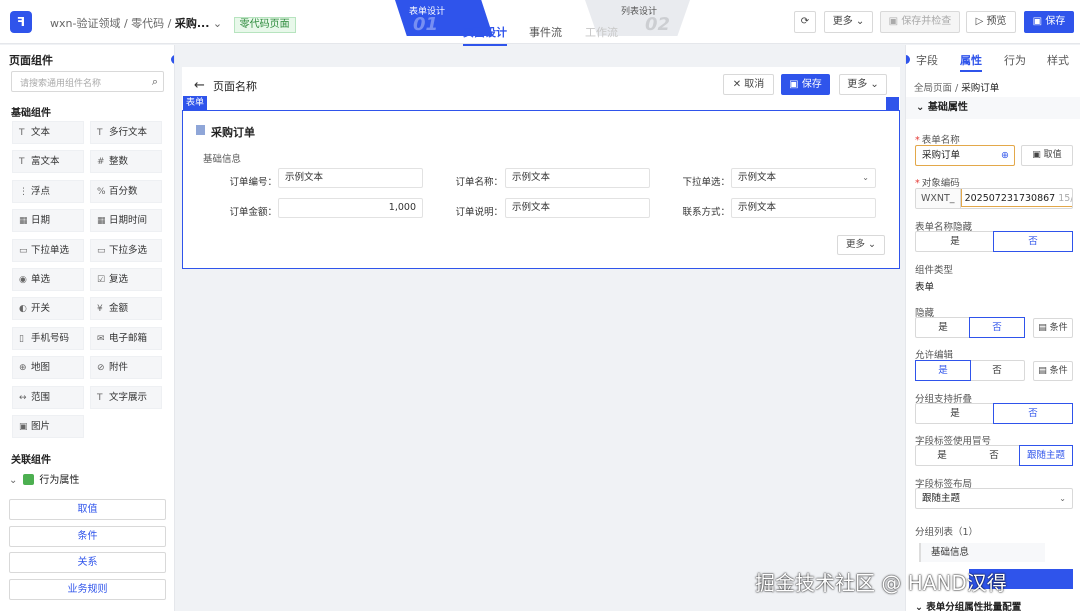 This screenshot has width=1080, height=611. Describe the element at coordinates (126, 250) in the screenshot. I see `component-item: ▭ 下拉多选` at that location.